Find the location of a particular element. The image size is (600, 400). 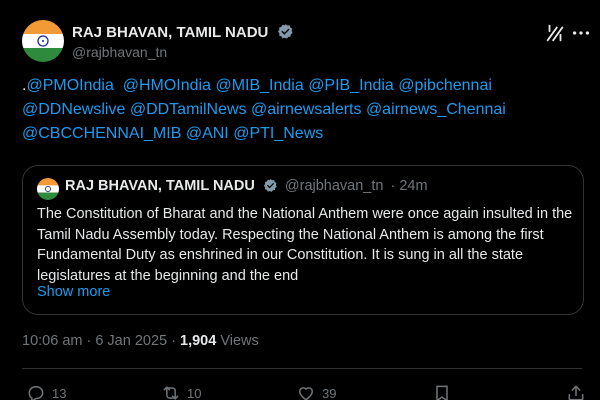

reply-button: 13 is located at coordinates (46, 391).